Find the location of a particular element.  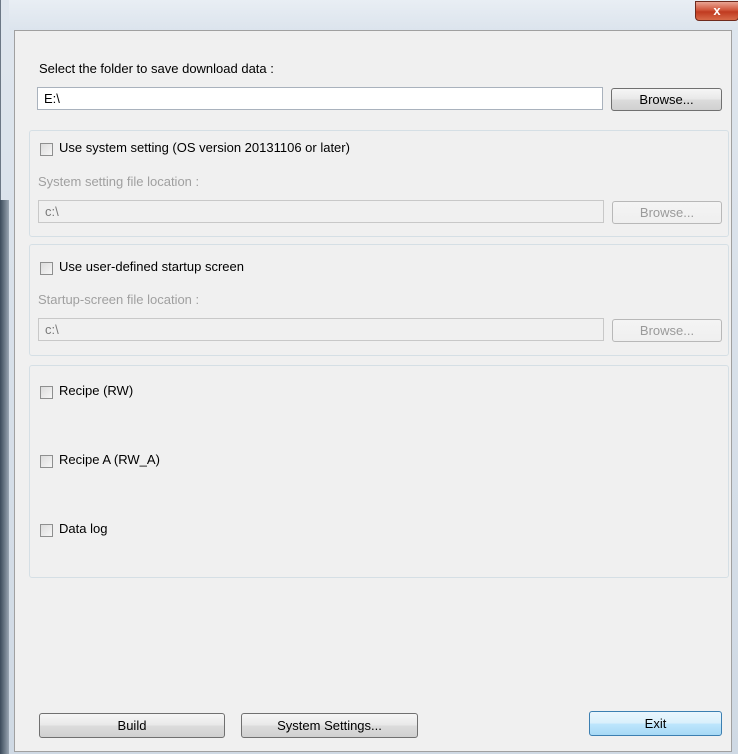

startup-screen-checkbox is located at coordinates (46, 268).